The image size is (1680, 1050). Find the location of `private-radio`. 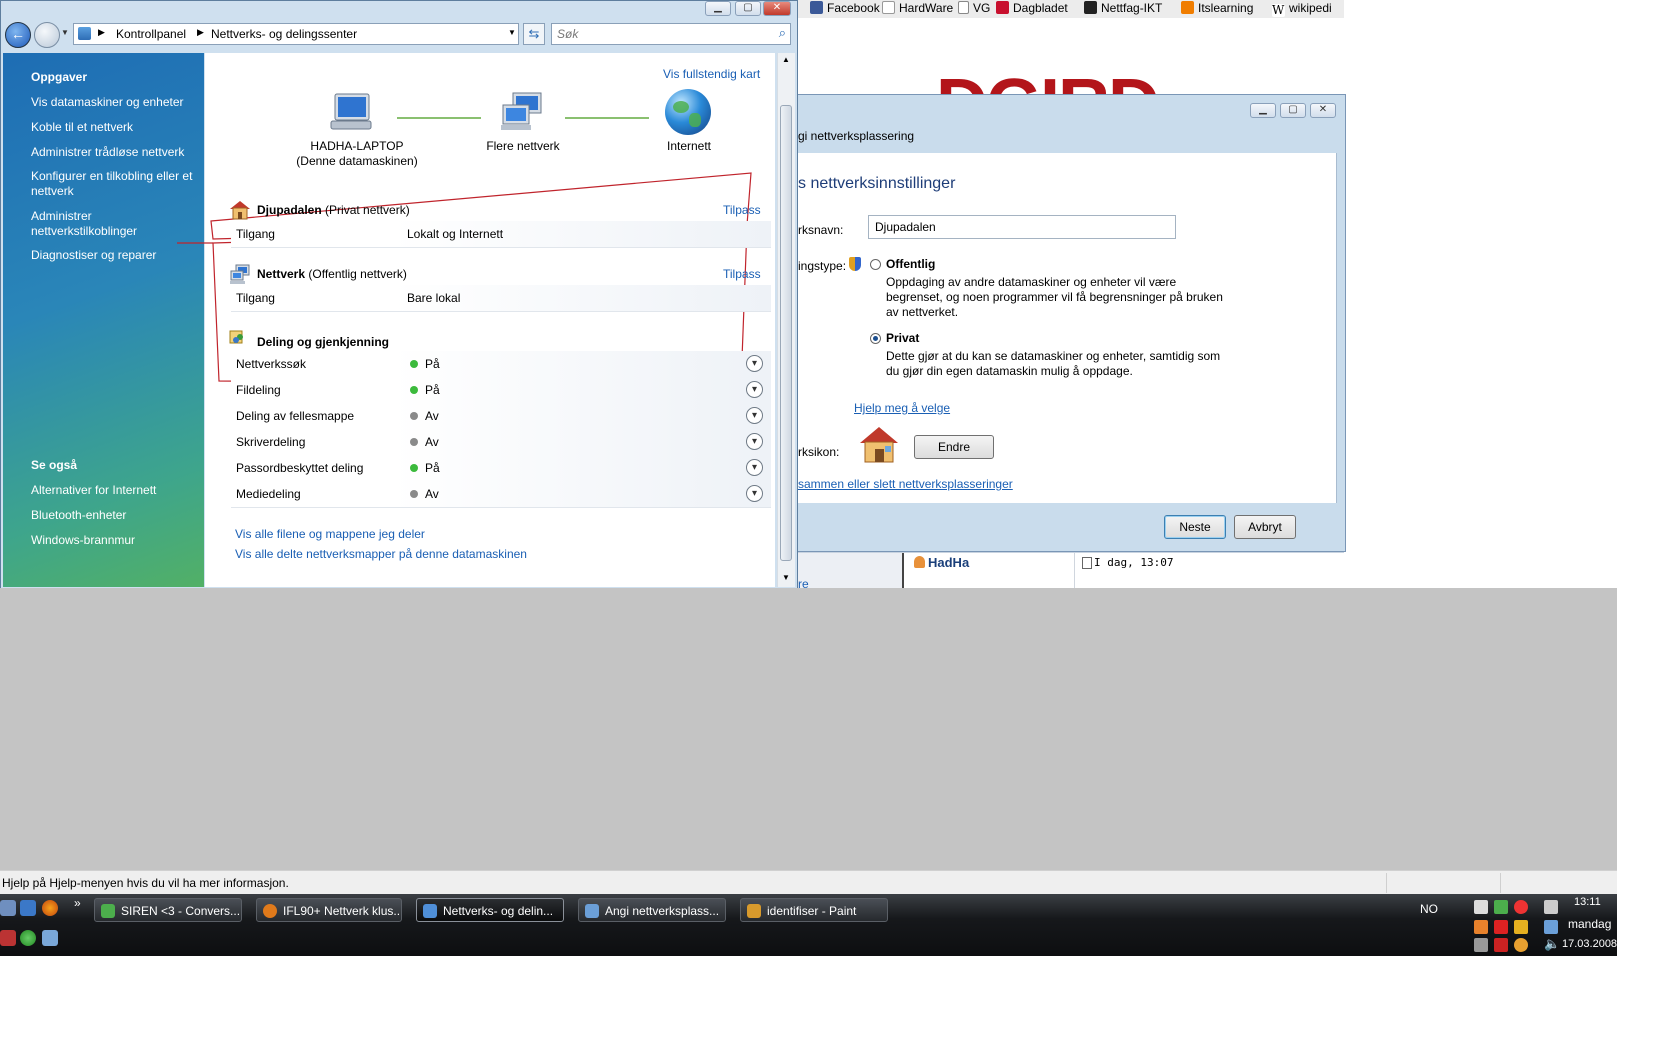

private-radio is located at coordinates (875, 338).